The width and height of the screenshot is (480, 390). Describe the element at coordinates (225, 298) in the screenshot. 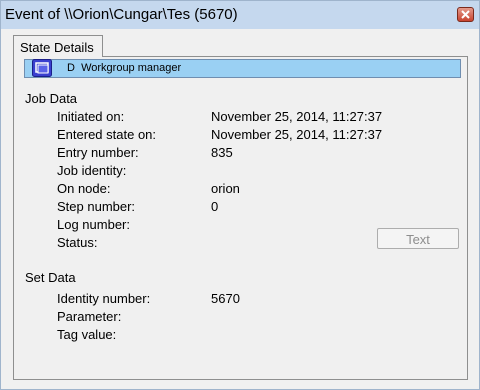

I see `field-value: 5670` at that location.